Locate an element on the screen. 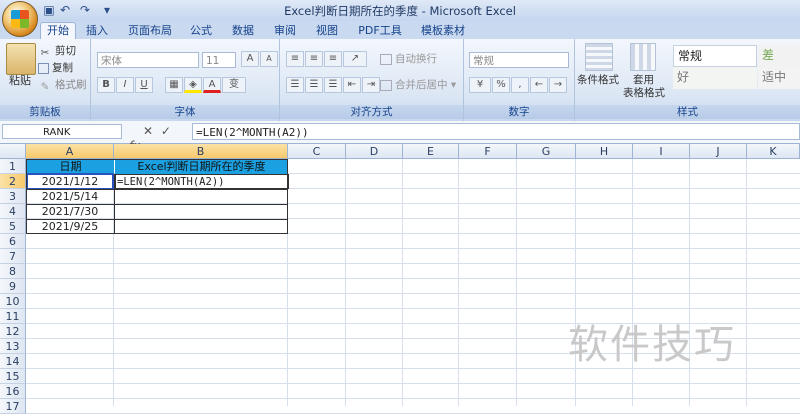  row-header-5: 5 is located at coordinates (13, 226).